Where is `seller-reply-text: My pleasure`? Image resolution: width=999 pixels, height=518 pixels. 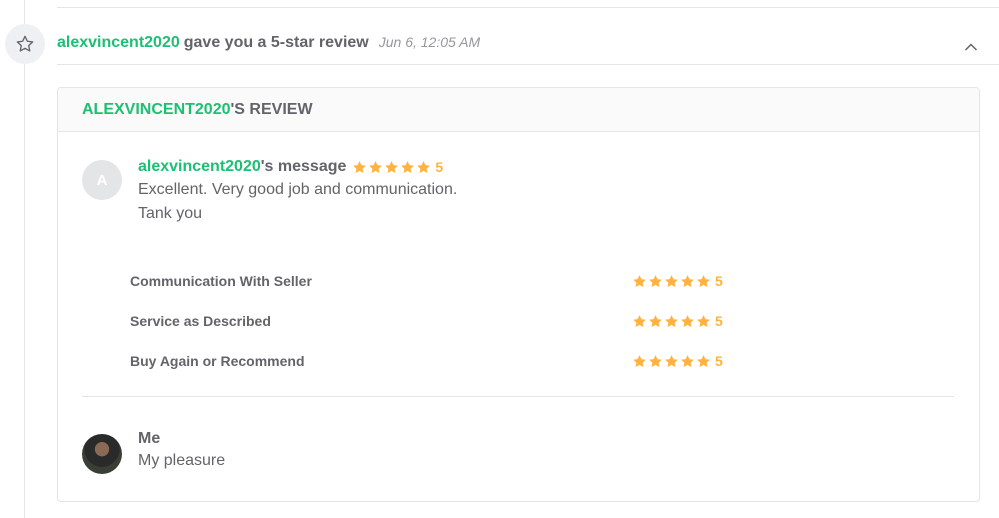
seller-reply-text: My pleasure is located at coordinates (182, 460).